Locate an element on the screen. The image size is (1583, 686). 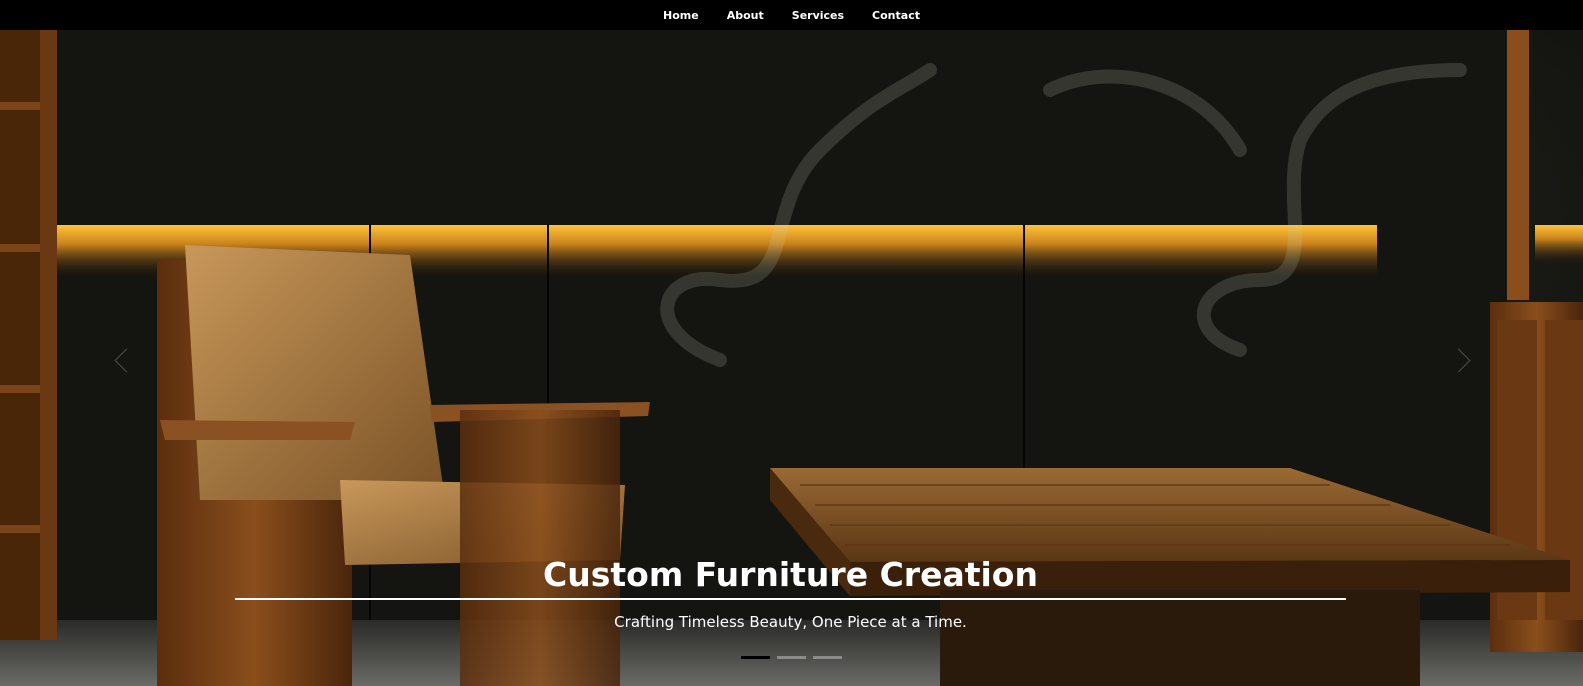
nav-link-about: About is located at coordinates (745, 15).